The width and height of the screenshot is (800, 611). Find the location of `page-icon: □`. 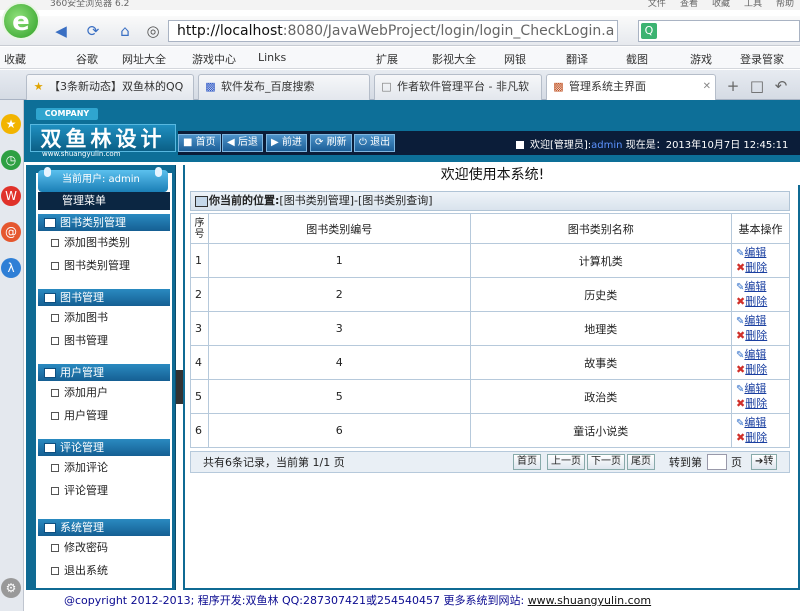

page-icon: □ is located at coordinates (386, 86).